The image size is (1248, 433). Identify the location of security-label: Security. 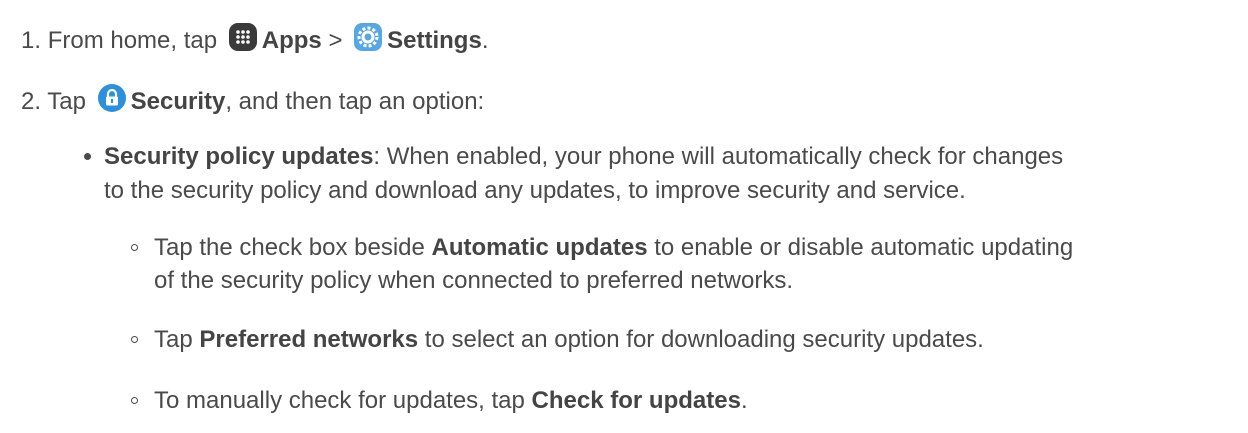
(178, 101).